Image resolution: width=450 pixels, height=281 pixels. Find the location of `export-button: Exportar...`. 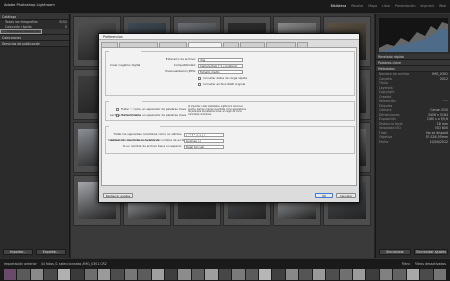

export-button: Exportar... is located at coordinates (51, 252).